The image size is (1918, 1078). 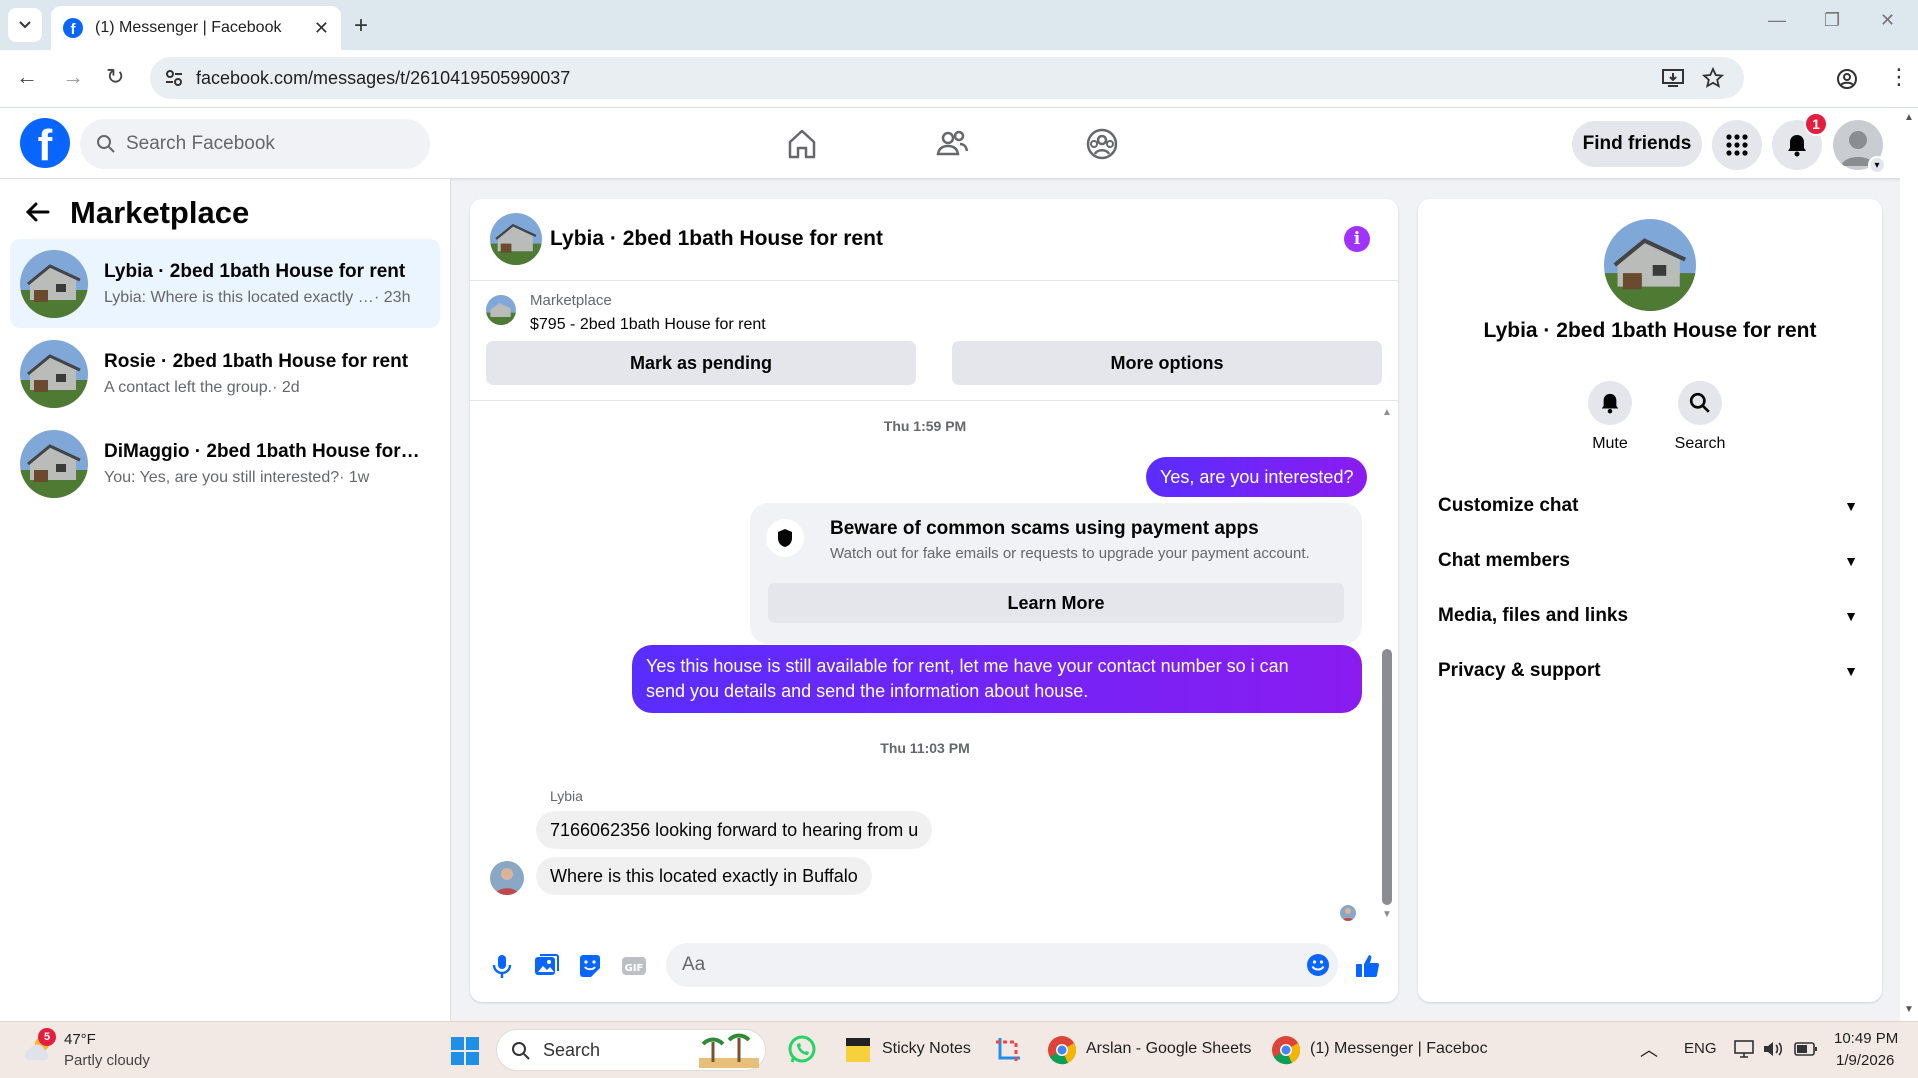 What do you see at coordinates (1700, 417) in the screenshot?
I see `search-in-chat-button: Search` at bounding box center [1700, 417].